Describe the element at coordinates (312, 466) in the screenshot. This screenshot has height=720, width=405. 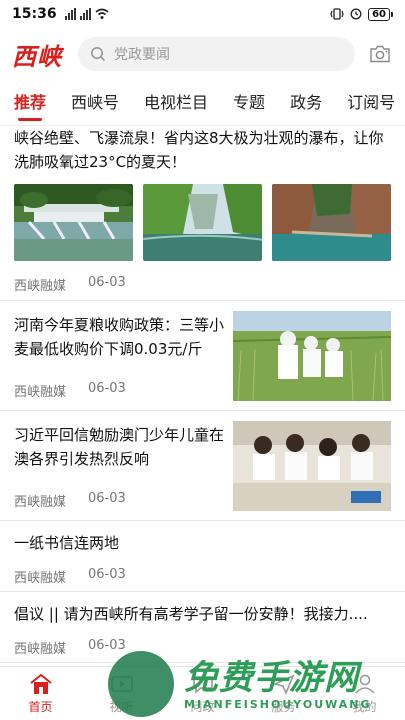
I see `children-classroom-image` at that location.